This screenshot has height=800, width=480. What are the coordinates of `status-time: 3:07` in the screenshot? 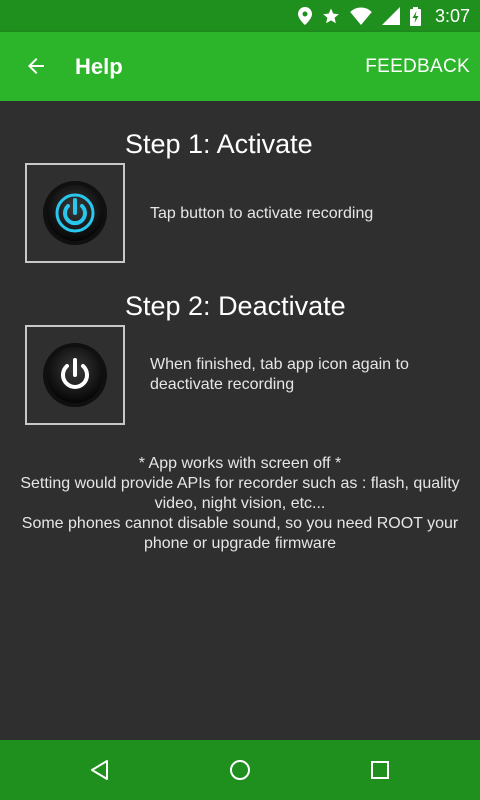 It's located at (452, 15).